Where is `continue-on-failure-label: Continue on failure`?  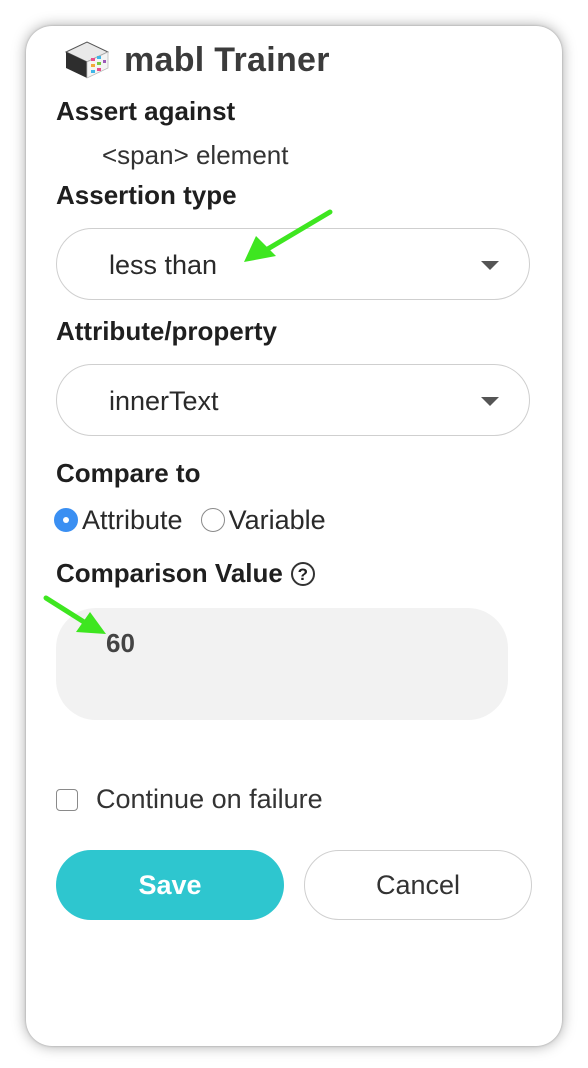
continue-on-failure-label: Continue on failure is located at coordinates (209, 799).